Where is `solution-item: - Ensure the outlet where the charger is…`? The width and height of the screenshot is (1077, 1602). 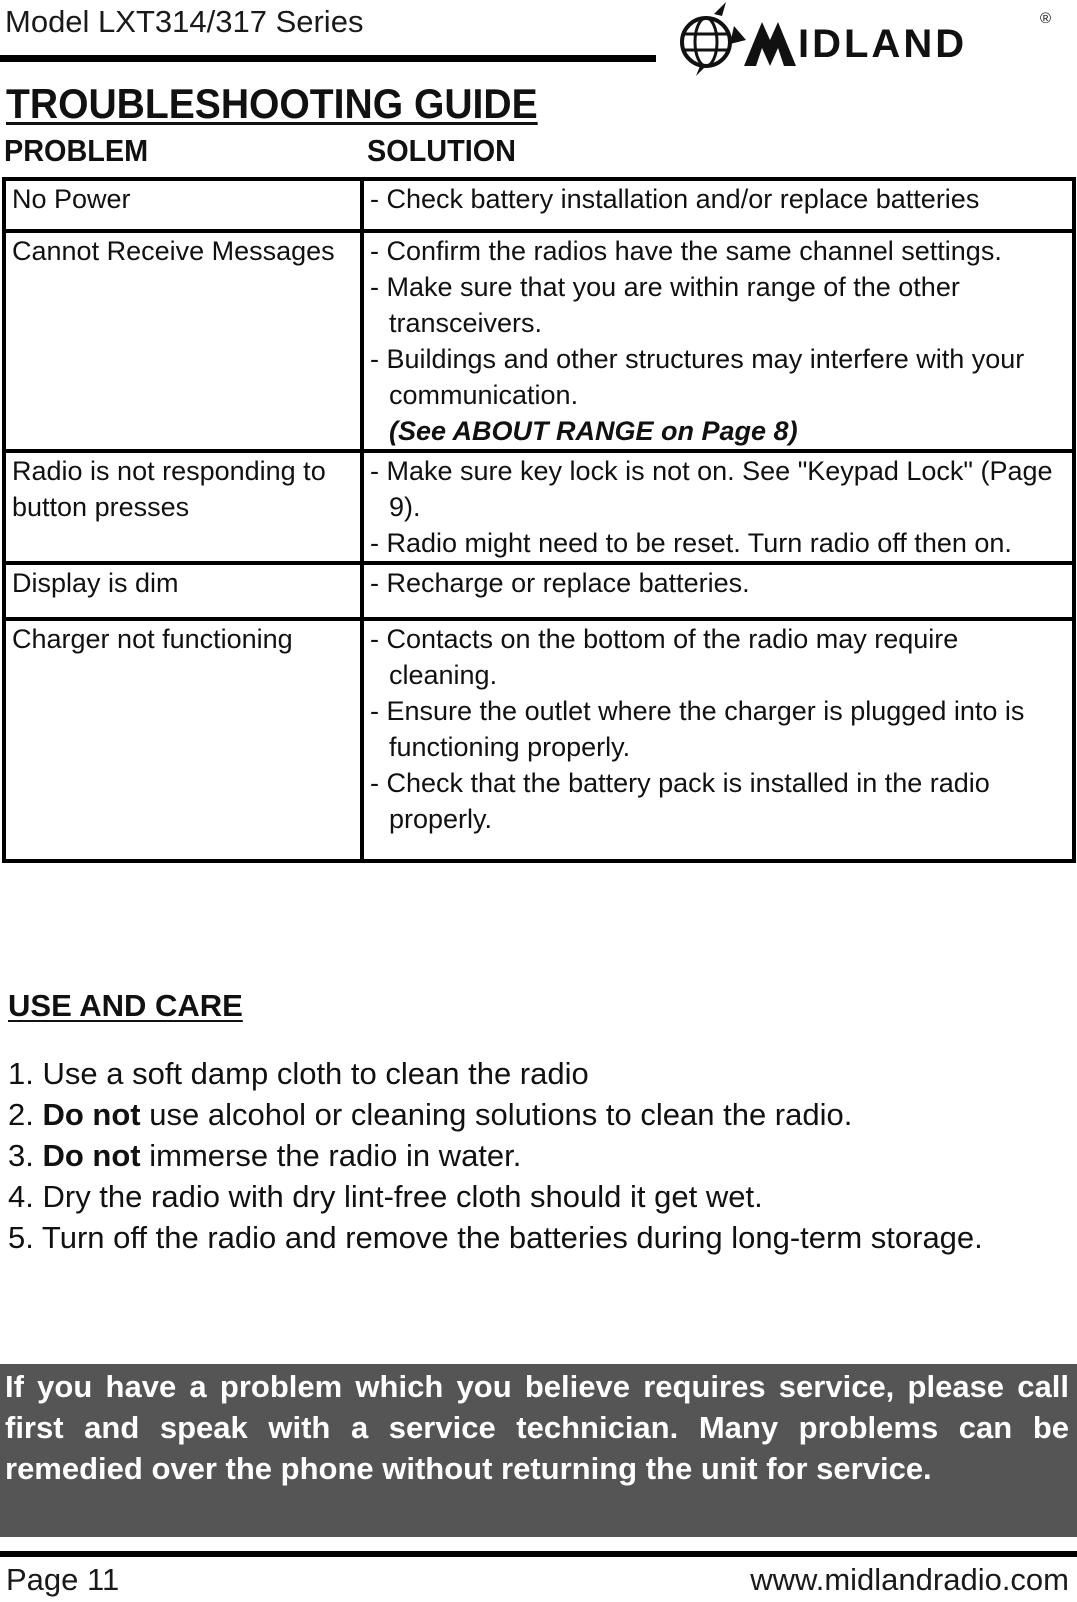
solution-item: - Ensure the outlet where the charger is… is located at coordinates (697, 729).